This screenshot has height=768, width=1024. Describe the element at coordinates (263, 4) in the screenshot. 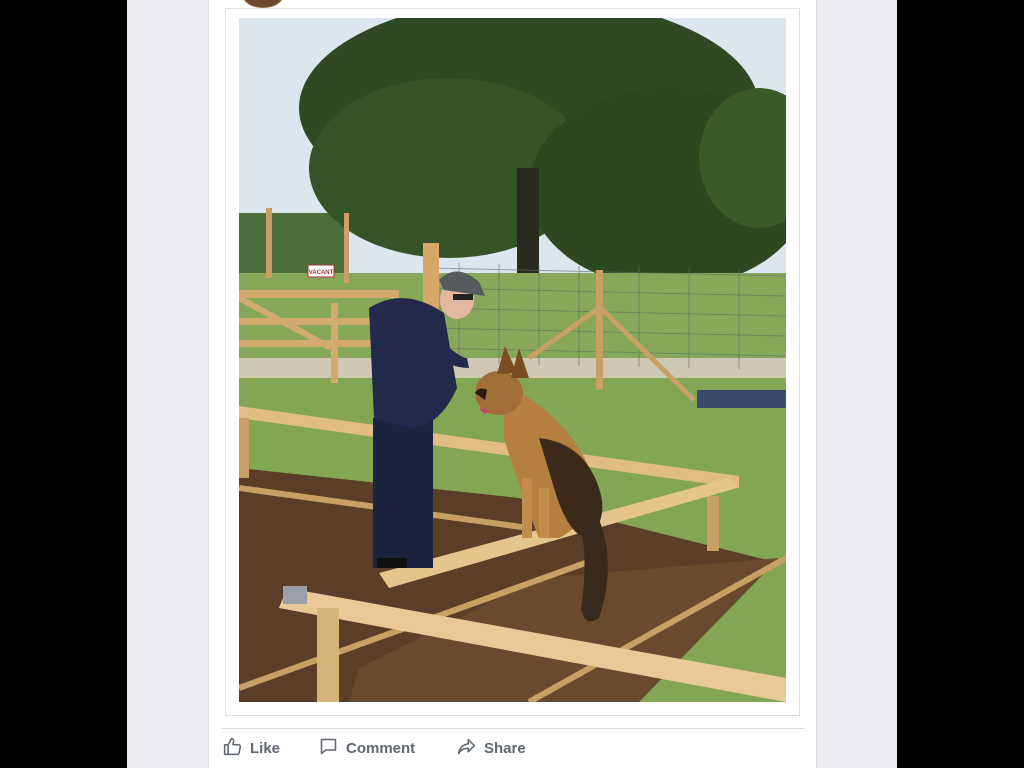

I see `author-avatar` at that location.